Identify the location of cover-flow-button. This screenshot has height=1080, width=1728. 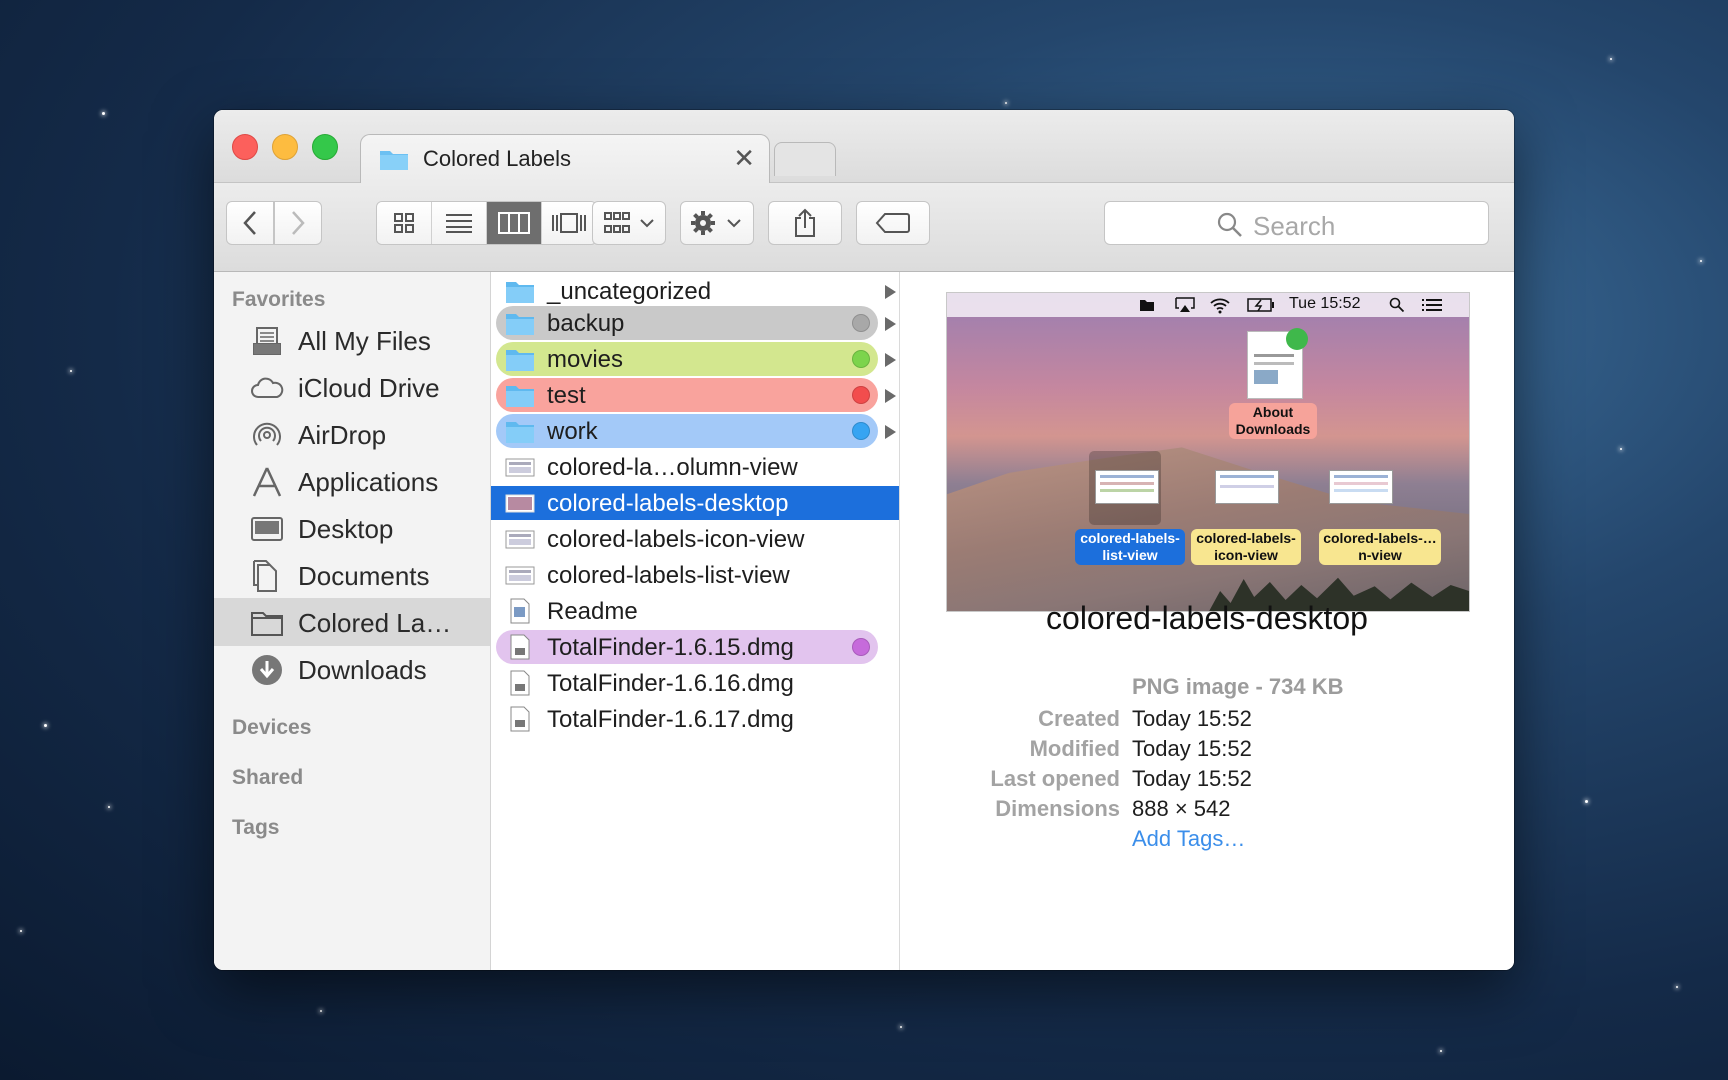
(569, 223).